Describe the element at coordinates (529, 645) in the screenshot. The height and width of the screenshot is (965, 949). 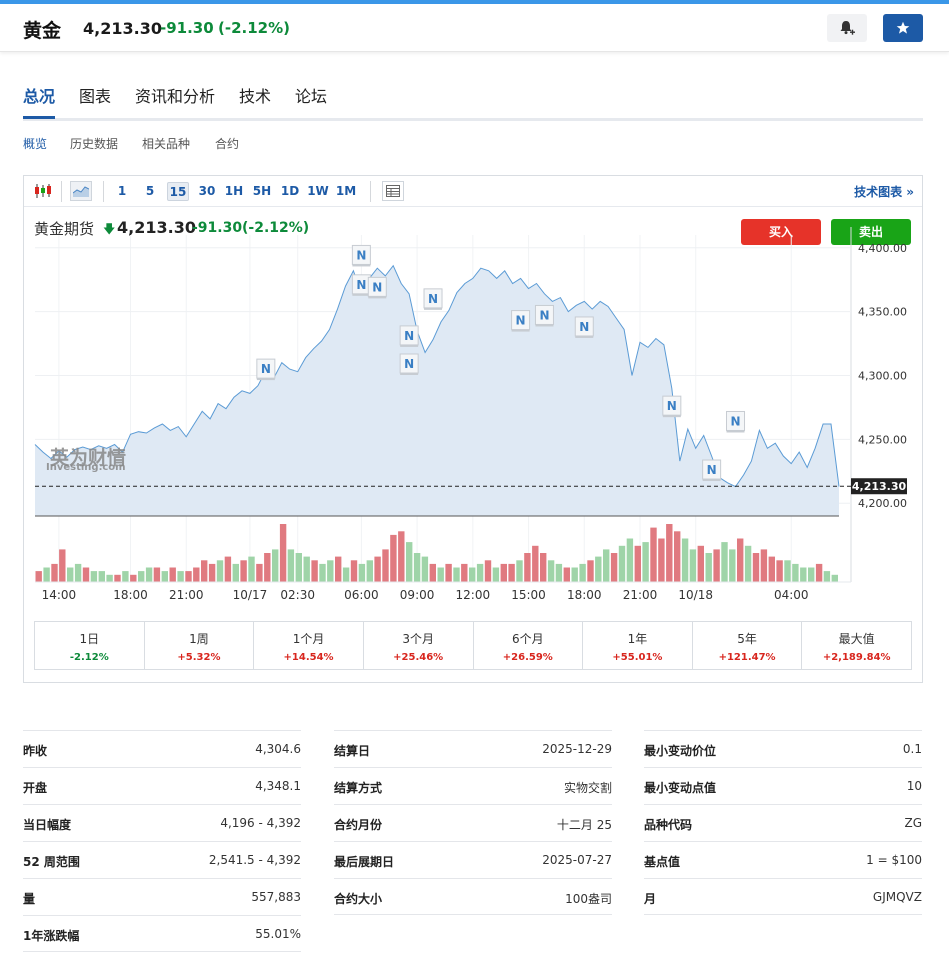
I see `performance-period: 6个月 +26.59%` at that location.